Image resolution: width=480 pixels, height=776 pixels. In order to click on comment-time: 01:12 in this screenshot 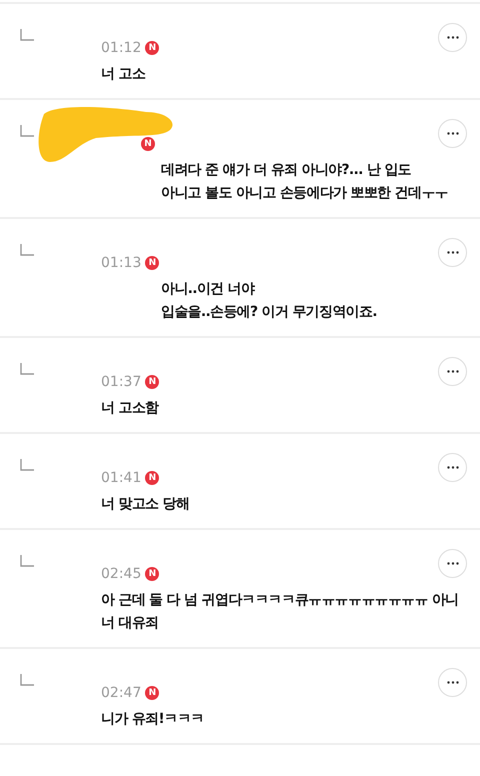, I will do `click(121, 48)`.